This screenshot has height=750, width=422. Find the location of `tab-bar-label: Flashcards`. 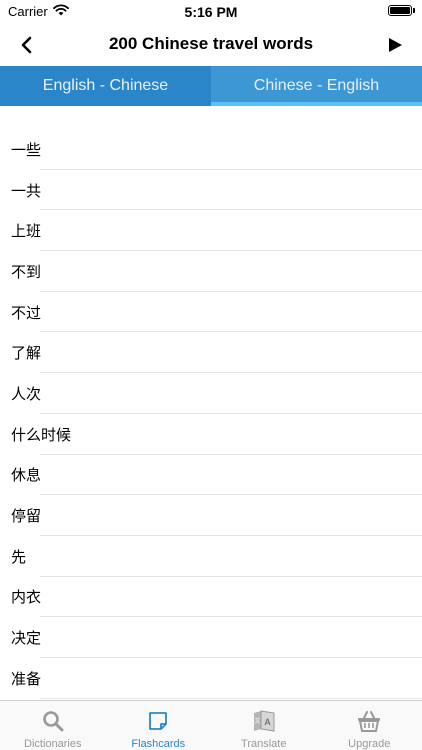

tab-bar-label: Flashcards is located at coordinates (158, 744).